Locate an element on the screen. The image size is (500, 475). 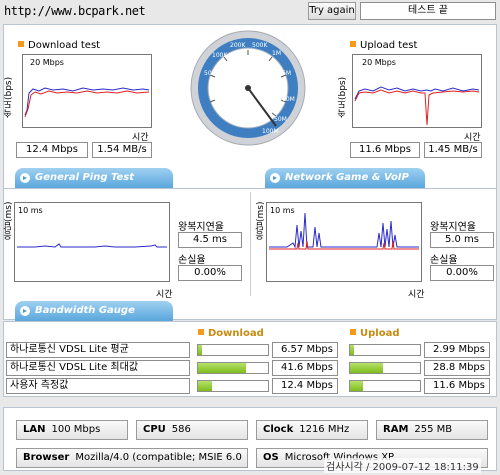
upload-y-label: 속도(bps) is located at coordinates (343, 97).